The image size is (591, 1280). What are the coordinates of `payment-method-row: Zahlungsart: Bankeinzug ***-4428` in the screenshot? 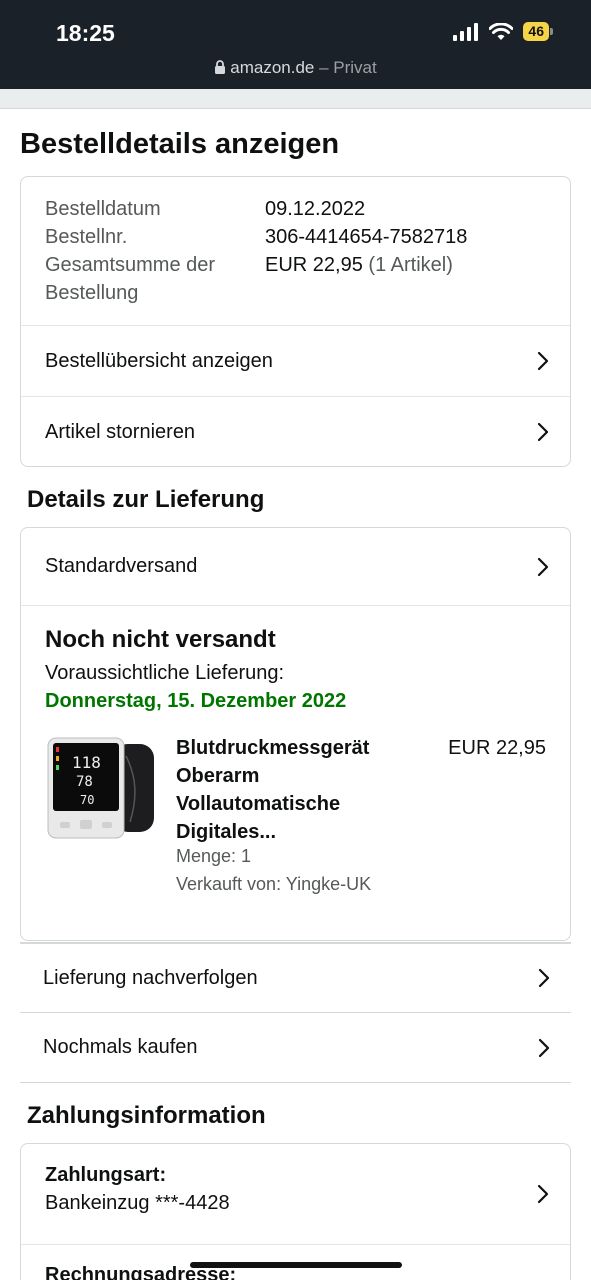 It's located at (295, 1194).